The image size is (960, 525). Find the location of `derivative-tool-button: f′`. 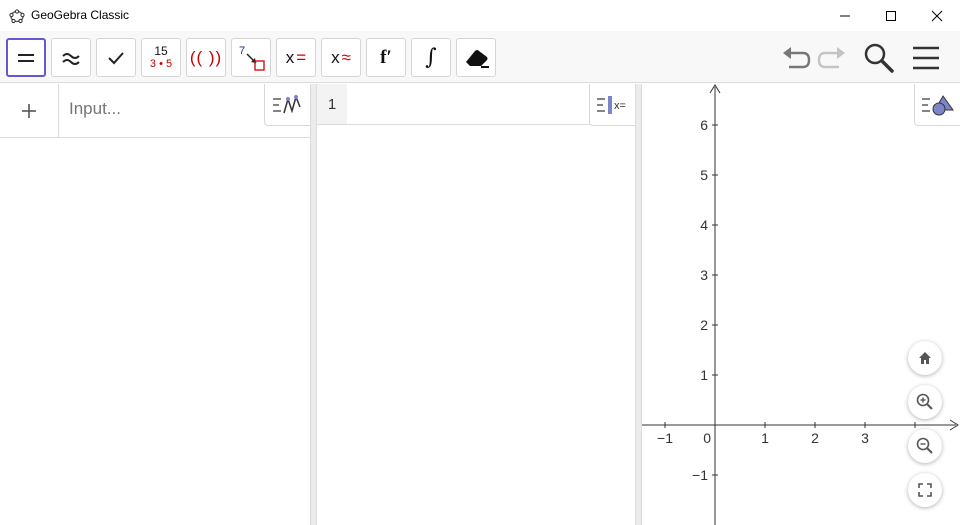

derivative-tool-button: f′ is located at coordinates (386, 57).